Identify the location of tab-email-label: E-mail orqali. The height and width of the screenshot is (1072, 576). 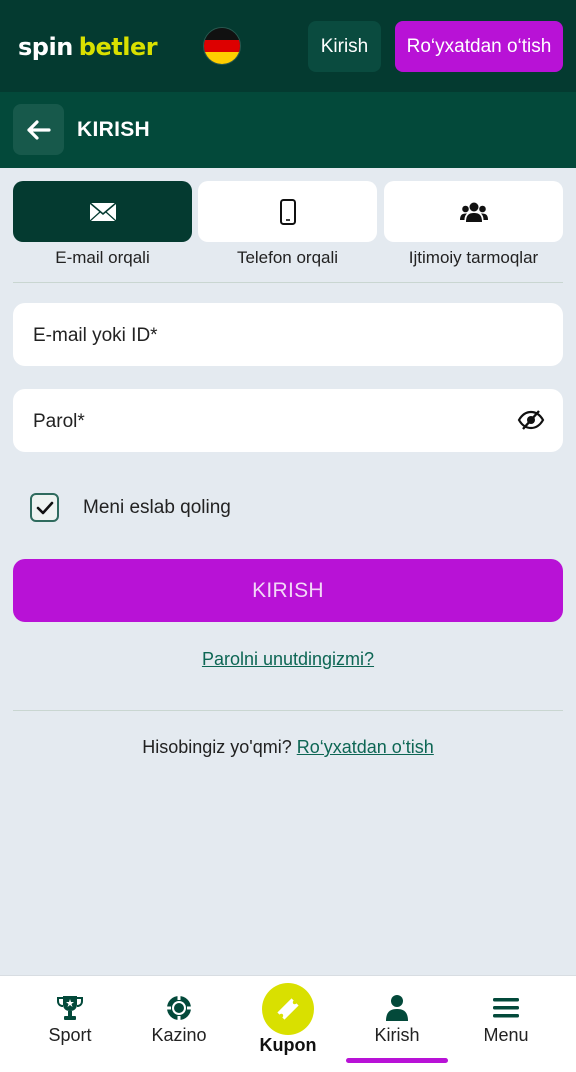
(102, 257).